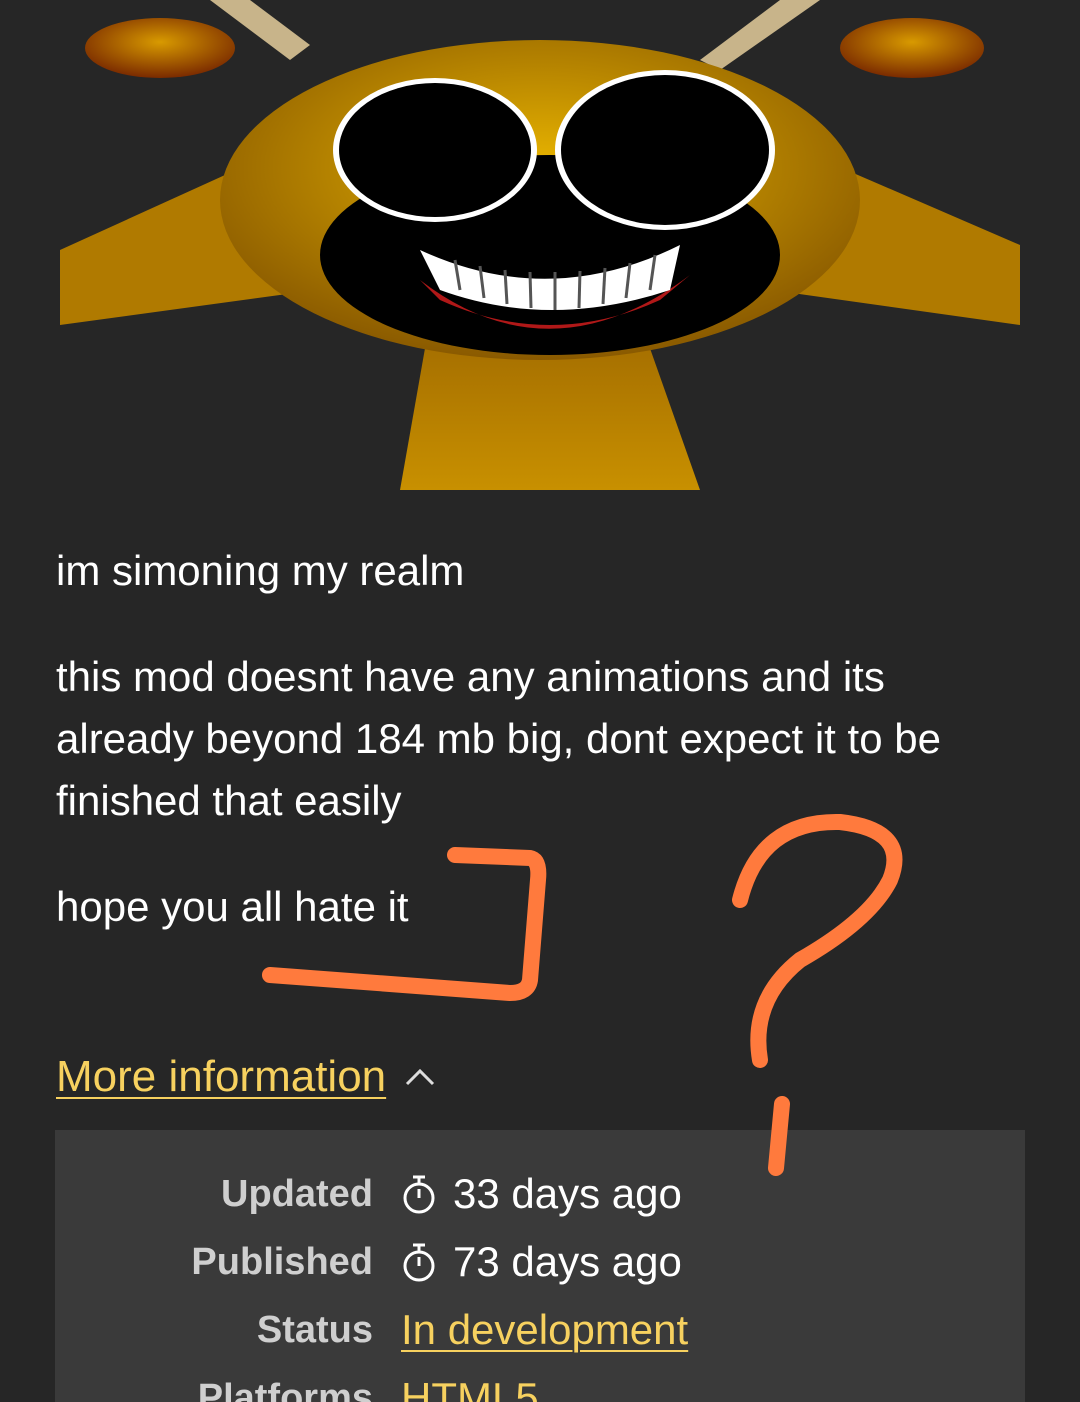 The height and width of the screenshot is (1402, 1080). What do you see at coordinates (232, 906) in the screenshot?
I see `description-paragraph: hope you all hate it` at bounding box center [232, 906].